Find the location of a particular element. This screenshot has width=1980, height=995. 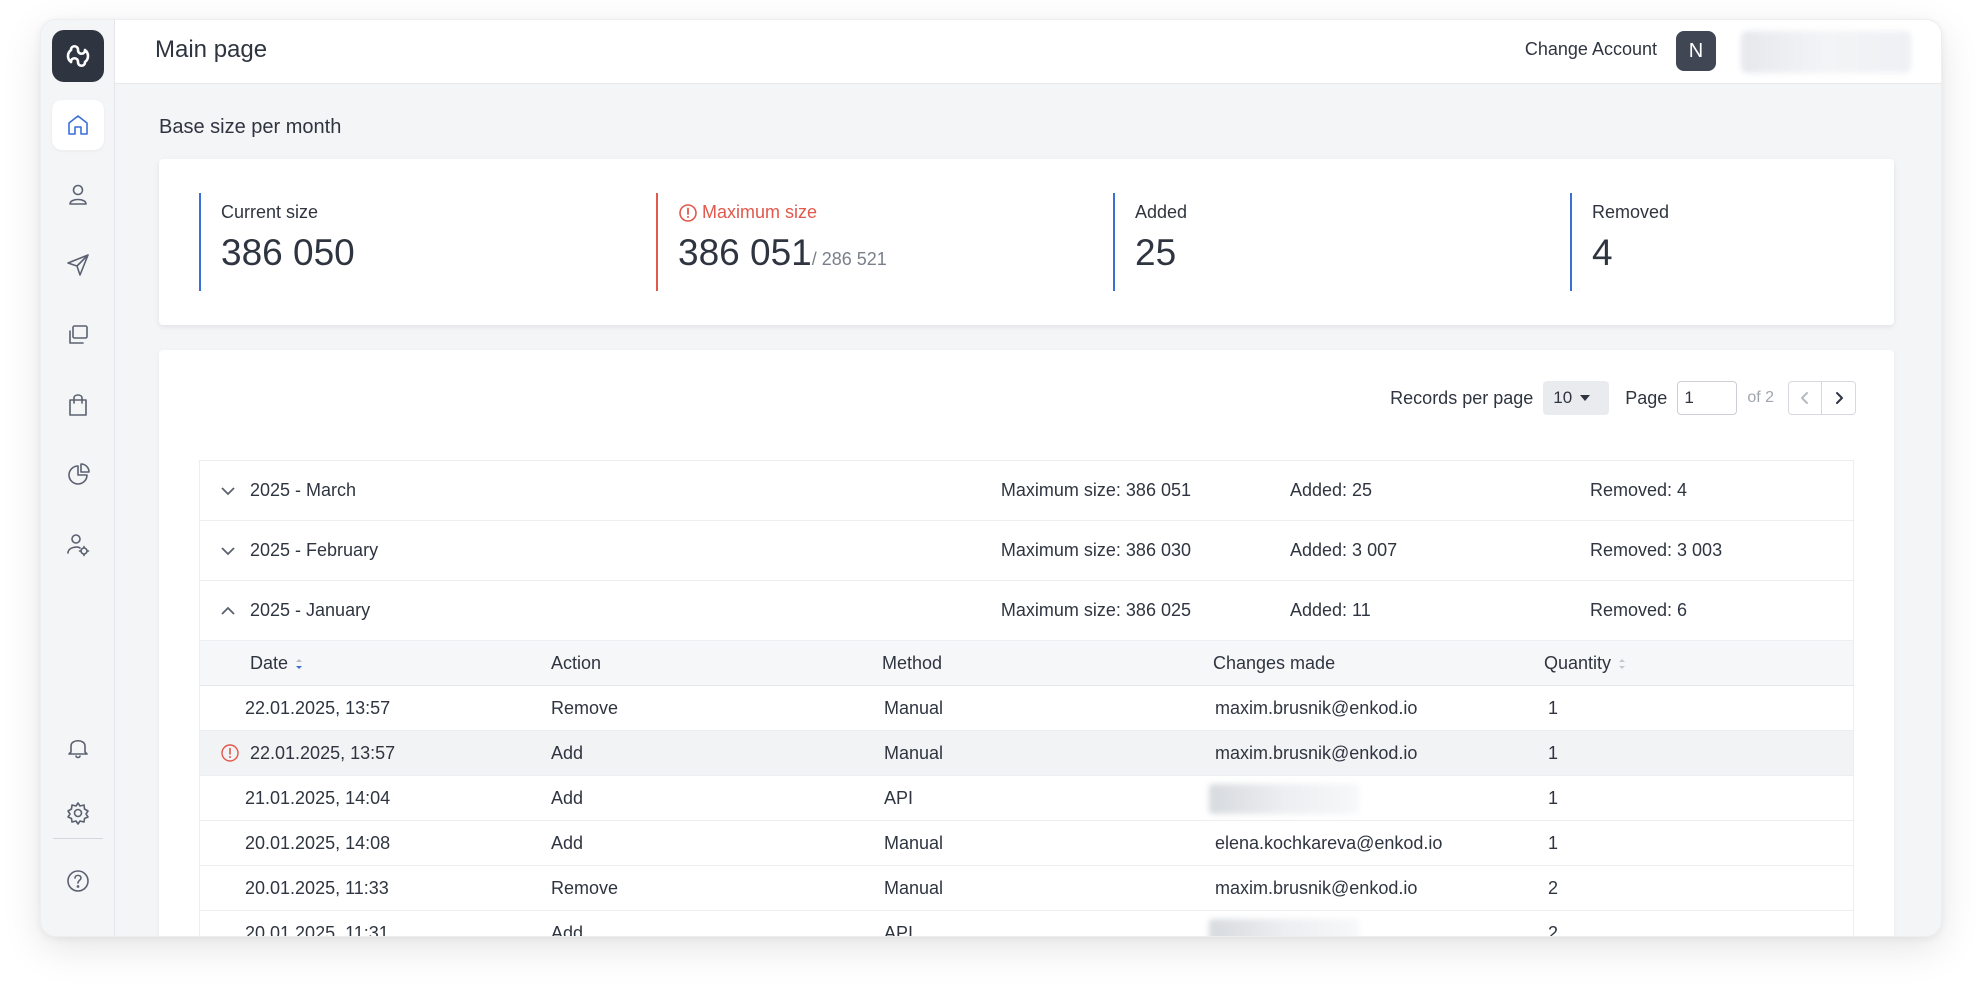

stat-value: 386 050 is located at coordinates (288, 252).